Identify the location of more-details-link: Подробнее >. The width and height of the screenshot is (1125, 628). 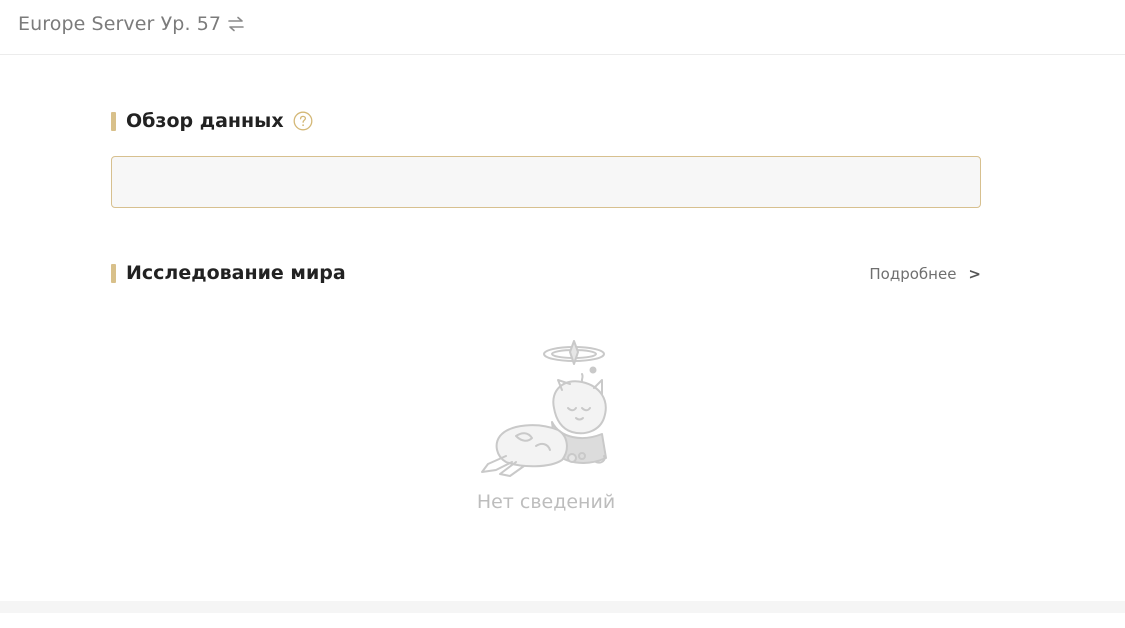
(925, 274).